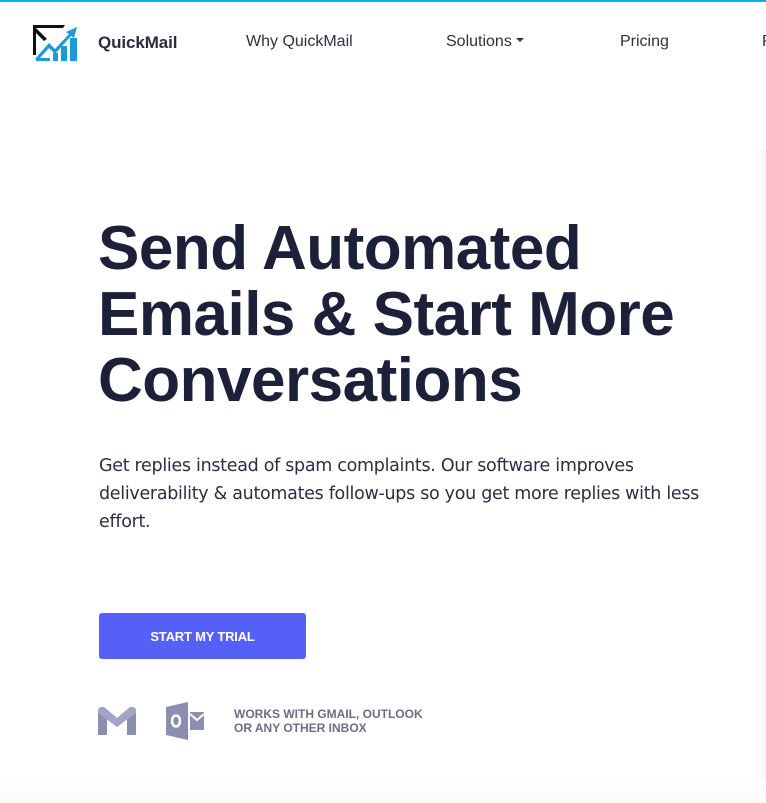 The image size is (766, 803). I want to click on right-side-panel-edge, so click(759, 476).